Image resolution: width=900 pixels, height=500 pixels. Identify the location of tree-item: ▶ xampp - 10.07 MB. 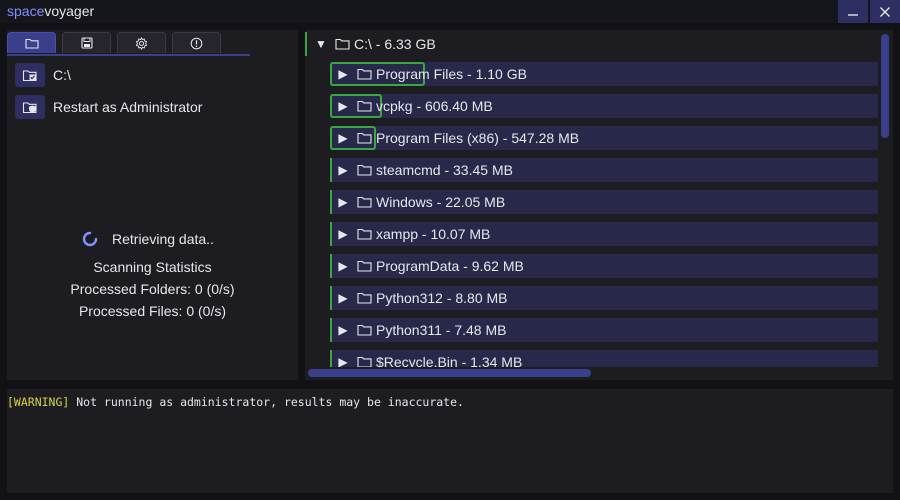
(604, 234).